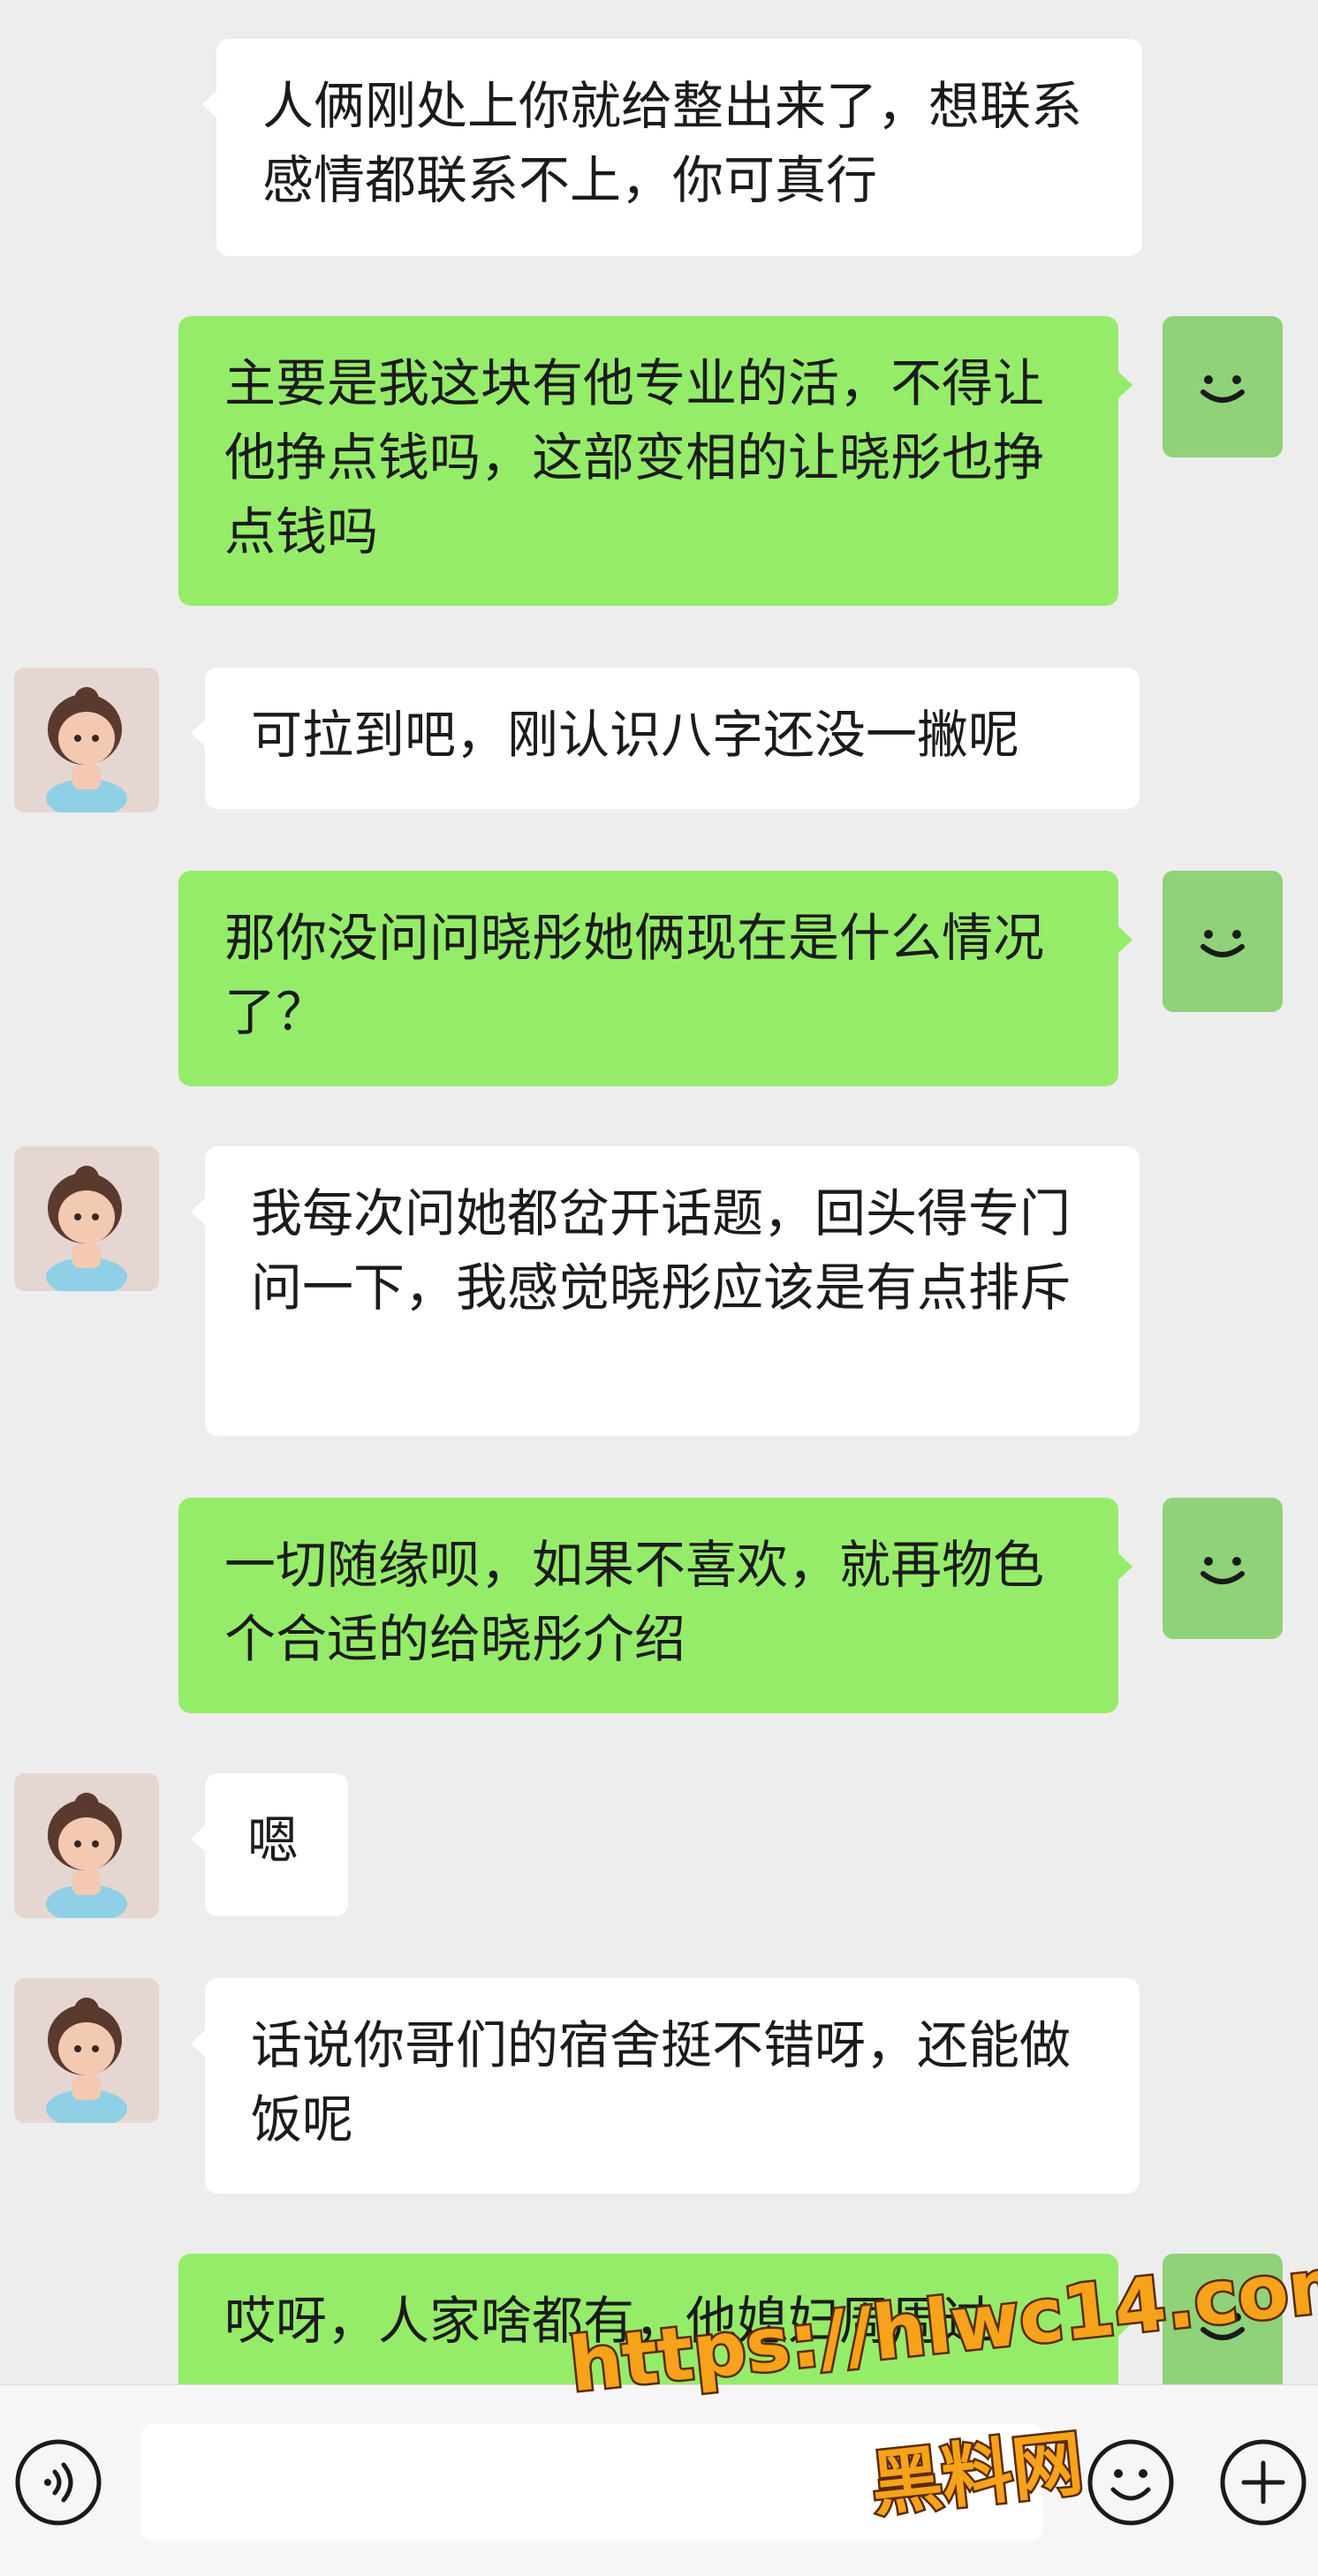 The height and width of the screenshot is (2576, 1318). I want to click on more-button, so click(1263, 2482).